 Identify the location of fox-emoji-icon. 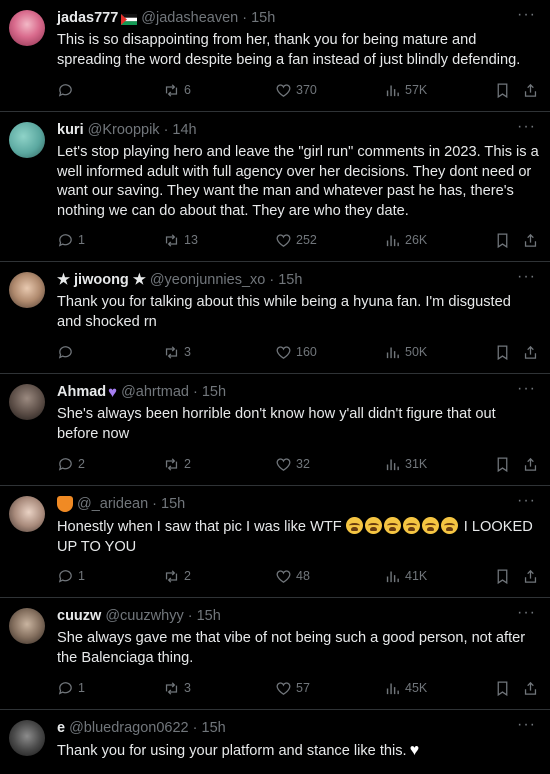
(65, 504).